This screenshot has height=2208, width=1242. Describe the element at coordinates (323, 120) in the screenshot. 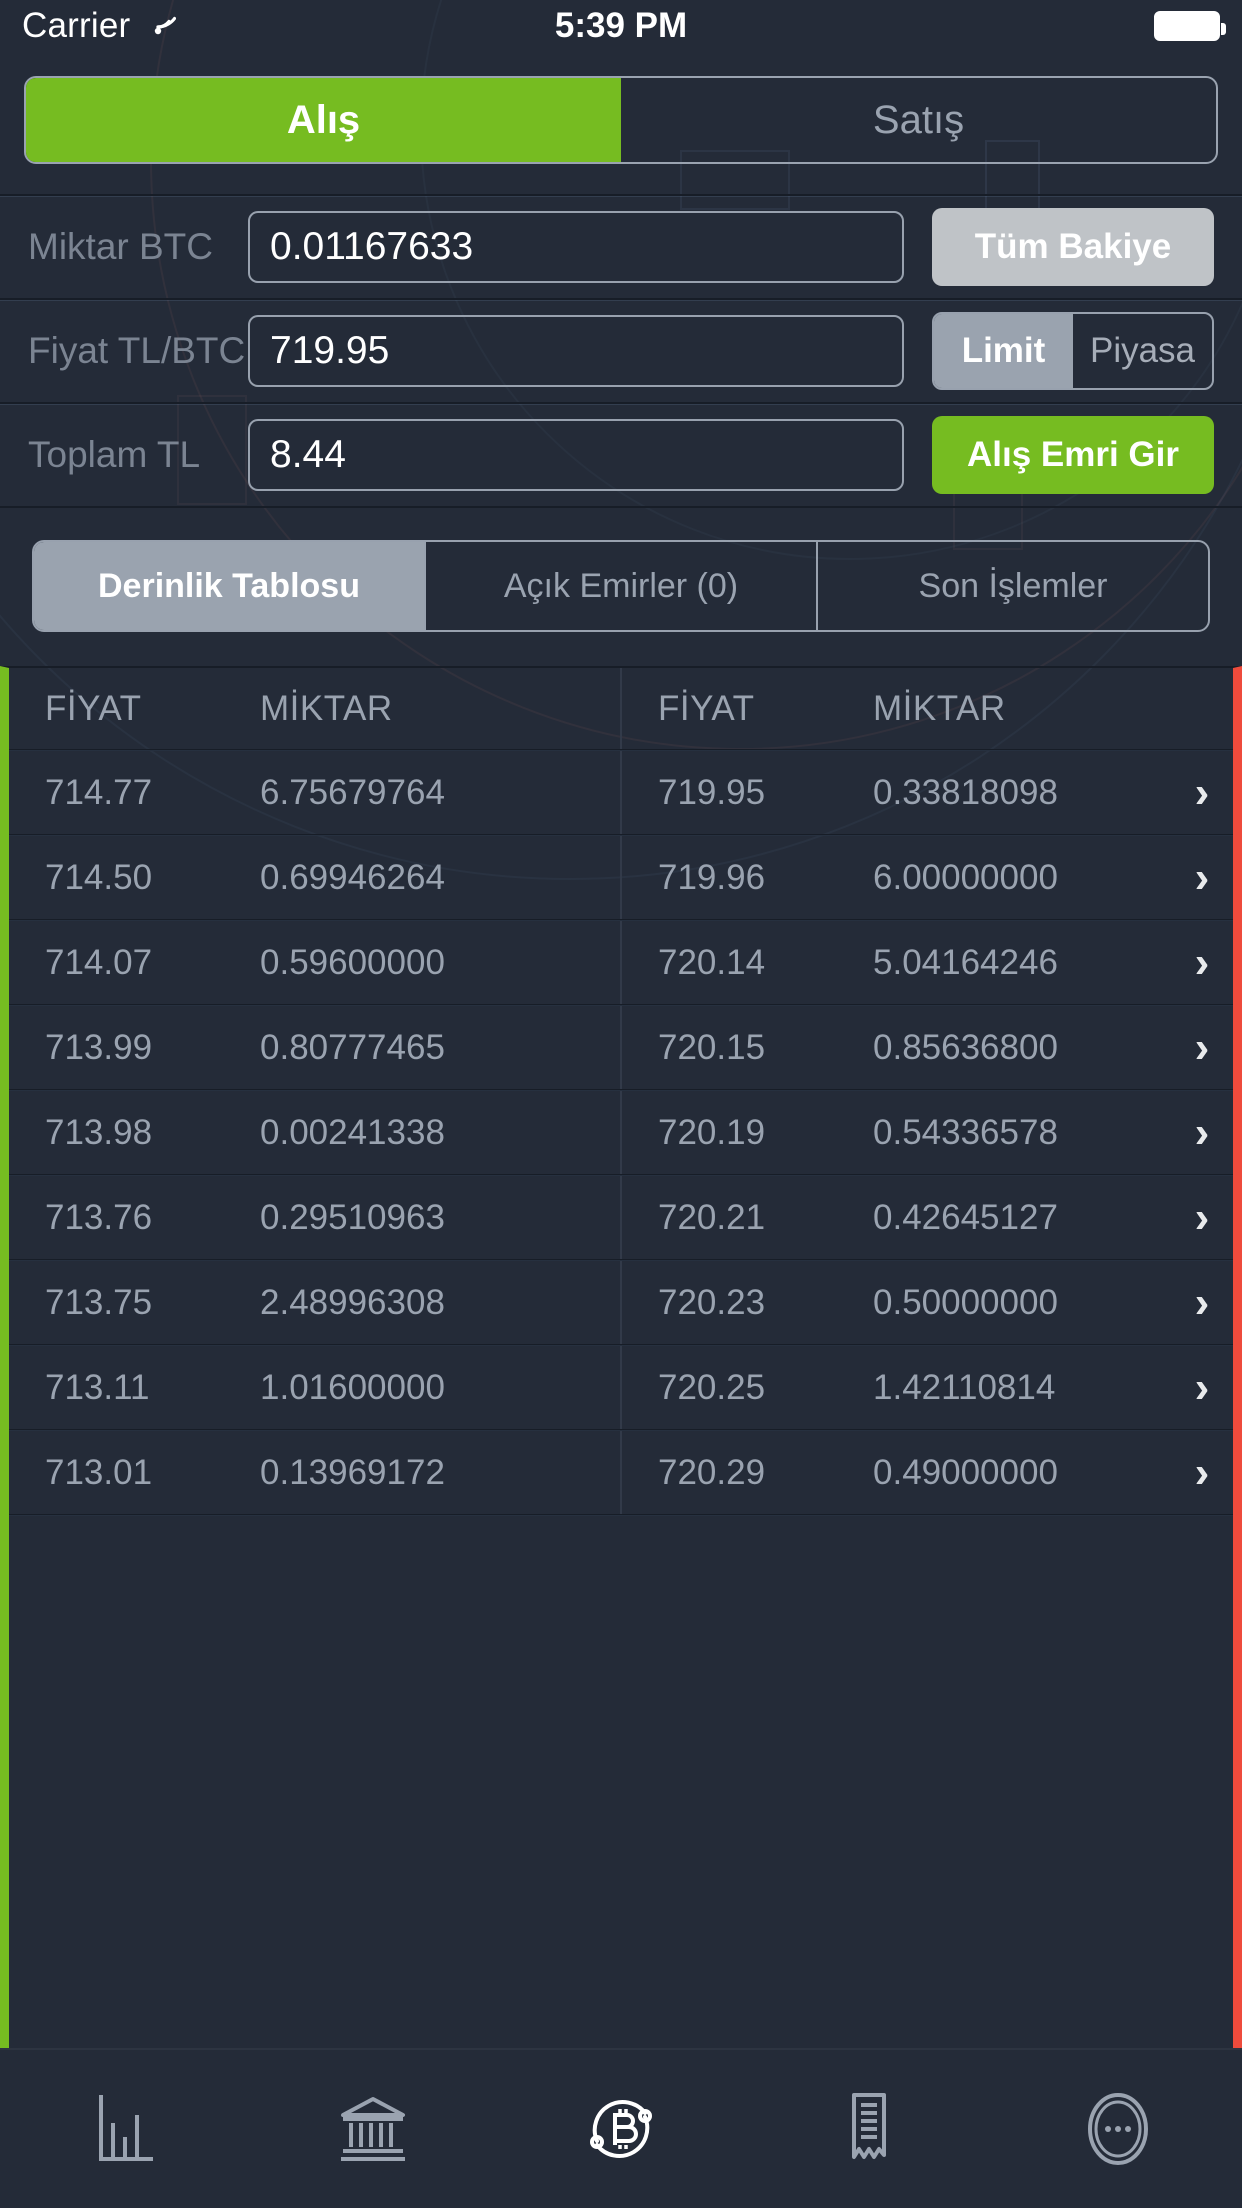

I see `tab-buy: Alış` at that location.